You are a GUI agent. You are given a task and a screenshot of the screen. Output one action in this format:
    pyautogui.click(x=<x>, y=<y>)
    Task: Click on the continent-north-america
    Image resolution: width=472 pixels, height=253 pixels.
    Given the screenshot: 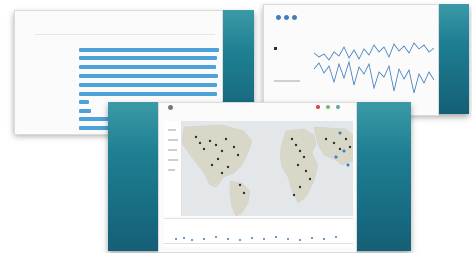 What is the action you would take?
    pyautogui.click(x=217, y=156)
    